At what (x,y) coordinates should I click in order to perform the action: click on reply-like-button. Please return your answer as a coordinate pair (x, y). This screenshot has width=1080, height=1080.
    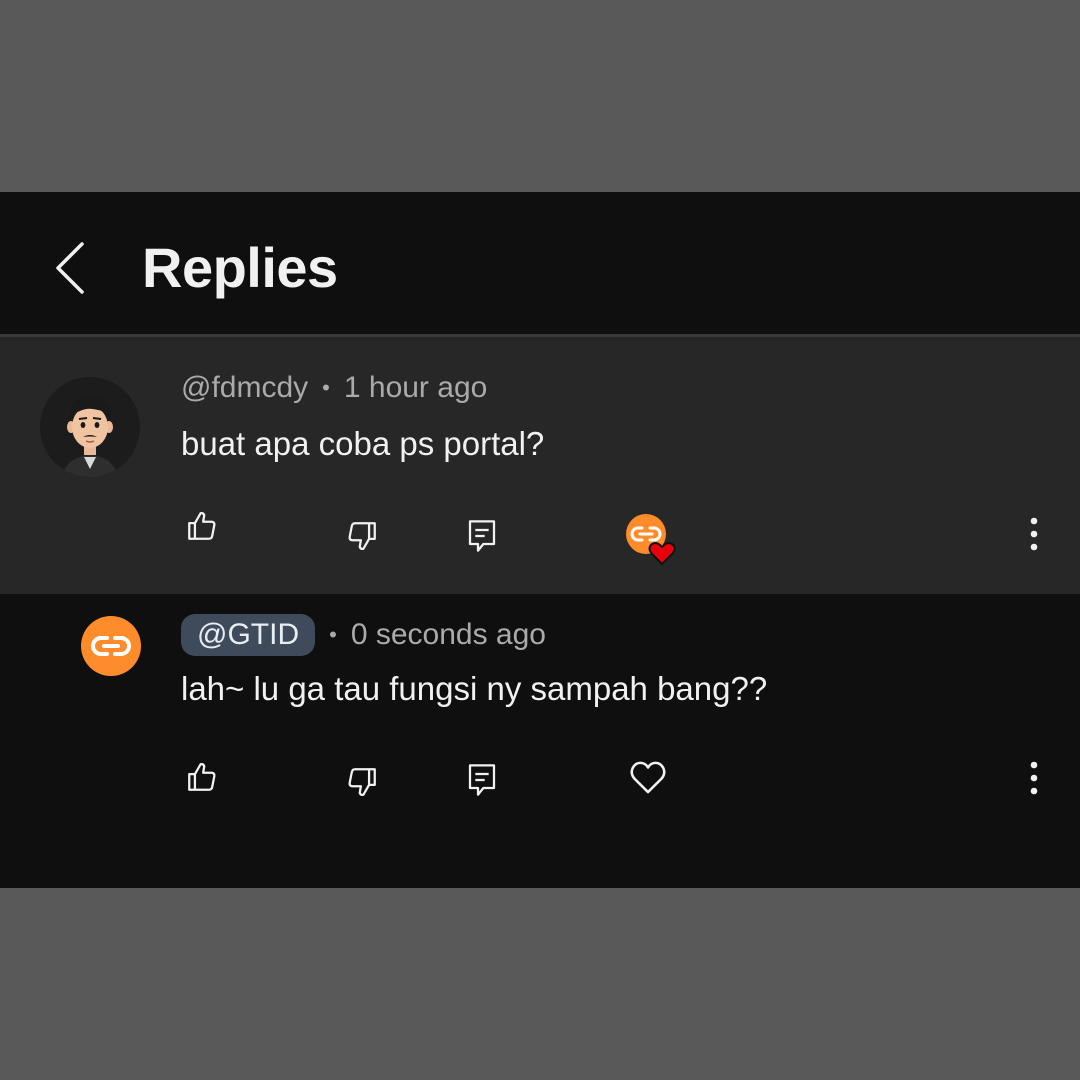
    Looking at the image, I should click on (202, 777).